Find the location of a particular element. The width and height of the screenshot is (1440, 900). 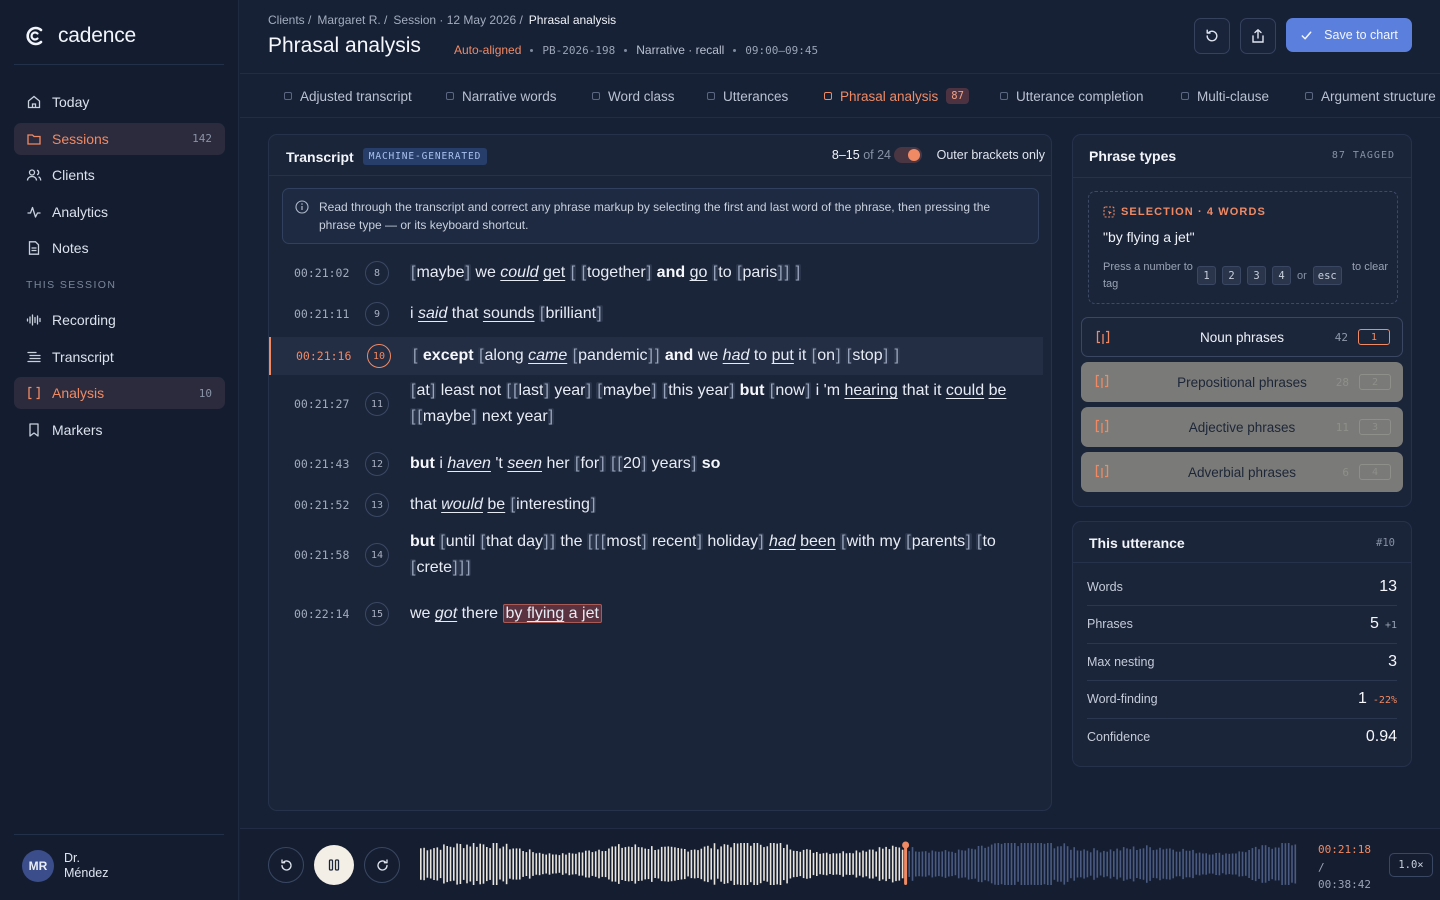

tab-word-class: Word class is located at coordinates (633, 95).